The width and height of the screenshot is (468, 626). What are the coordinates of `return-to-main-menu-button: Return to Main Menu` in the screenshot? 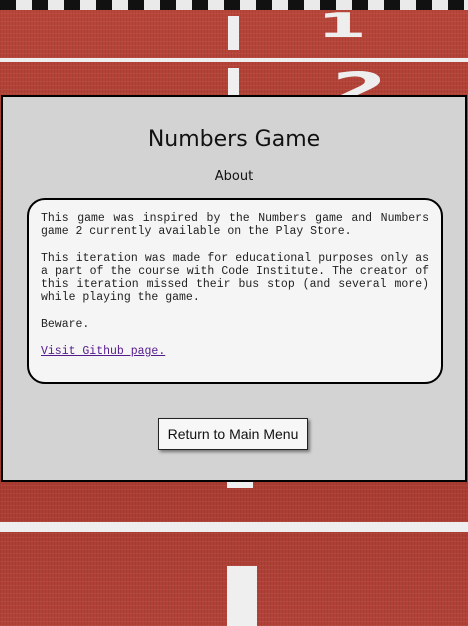 It's located at (233, 434).